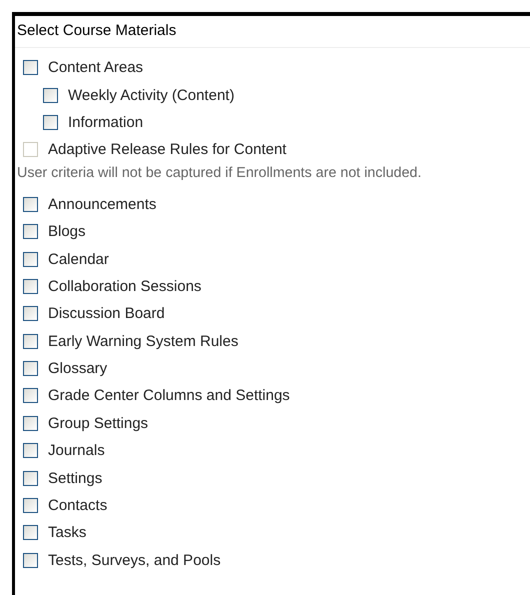 This screenshot has width=530, height=595. I want to click on checkbox-label: Content Areas, so click(96, 67).